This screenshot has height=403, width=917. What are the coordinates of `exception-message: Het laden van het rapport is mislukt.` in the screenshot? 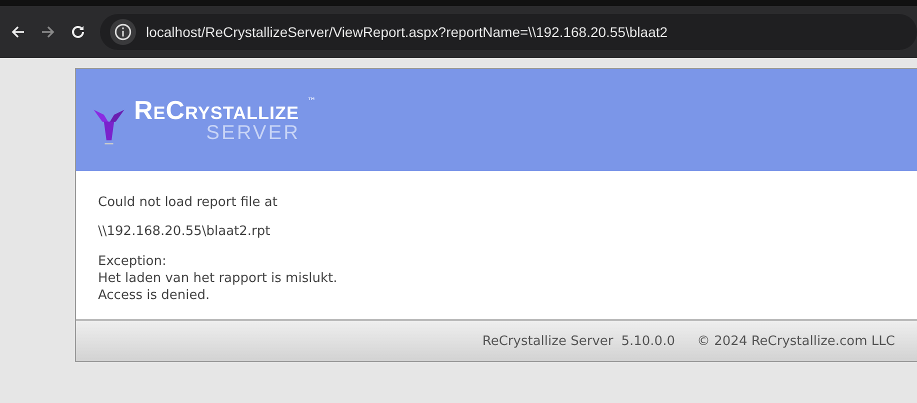 It's located at (218, 278).